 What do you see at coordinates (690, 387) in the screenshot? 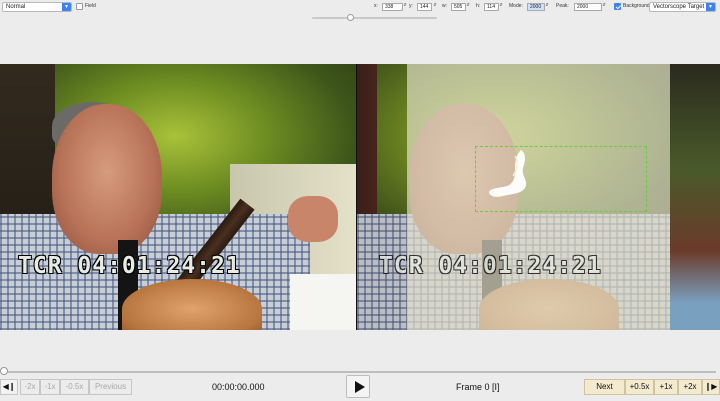
I see `speed-plus-2x-button: +2x` at bounding box center [690, 387].